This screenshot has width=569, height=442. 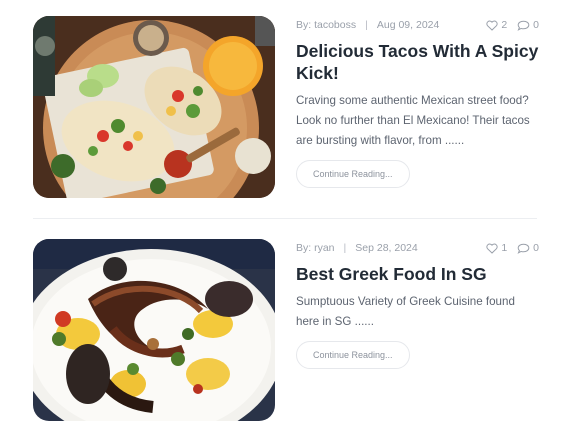 I want to click on post-date: Aug 09, 2024, so click(x=408, y=25).